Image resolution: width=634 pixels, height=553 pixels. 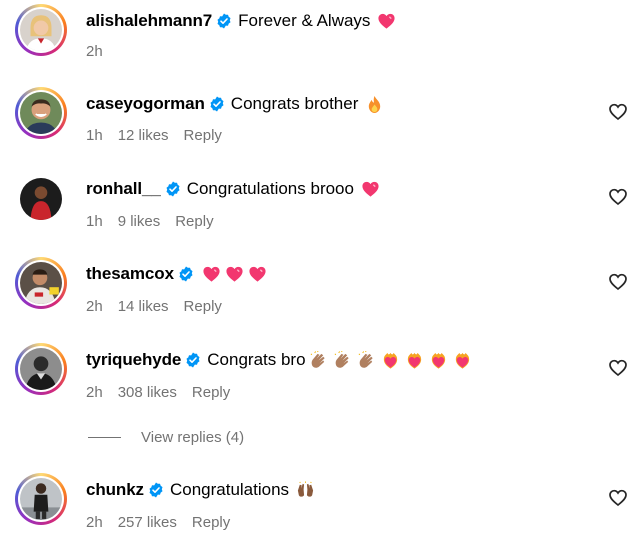 What do you see at coordinates (304, 20) in the screenshot?
I see `comment-text: Forever & Always` at bounding box center [304, 20].